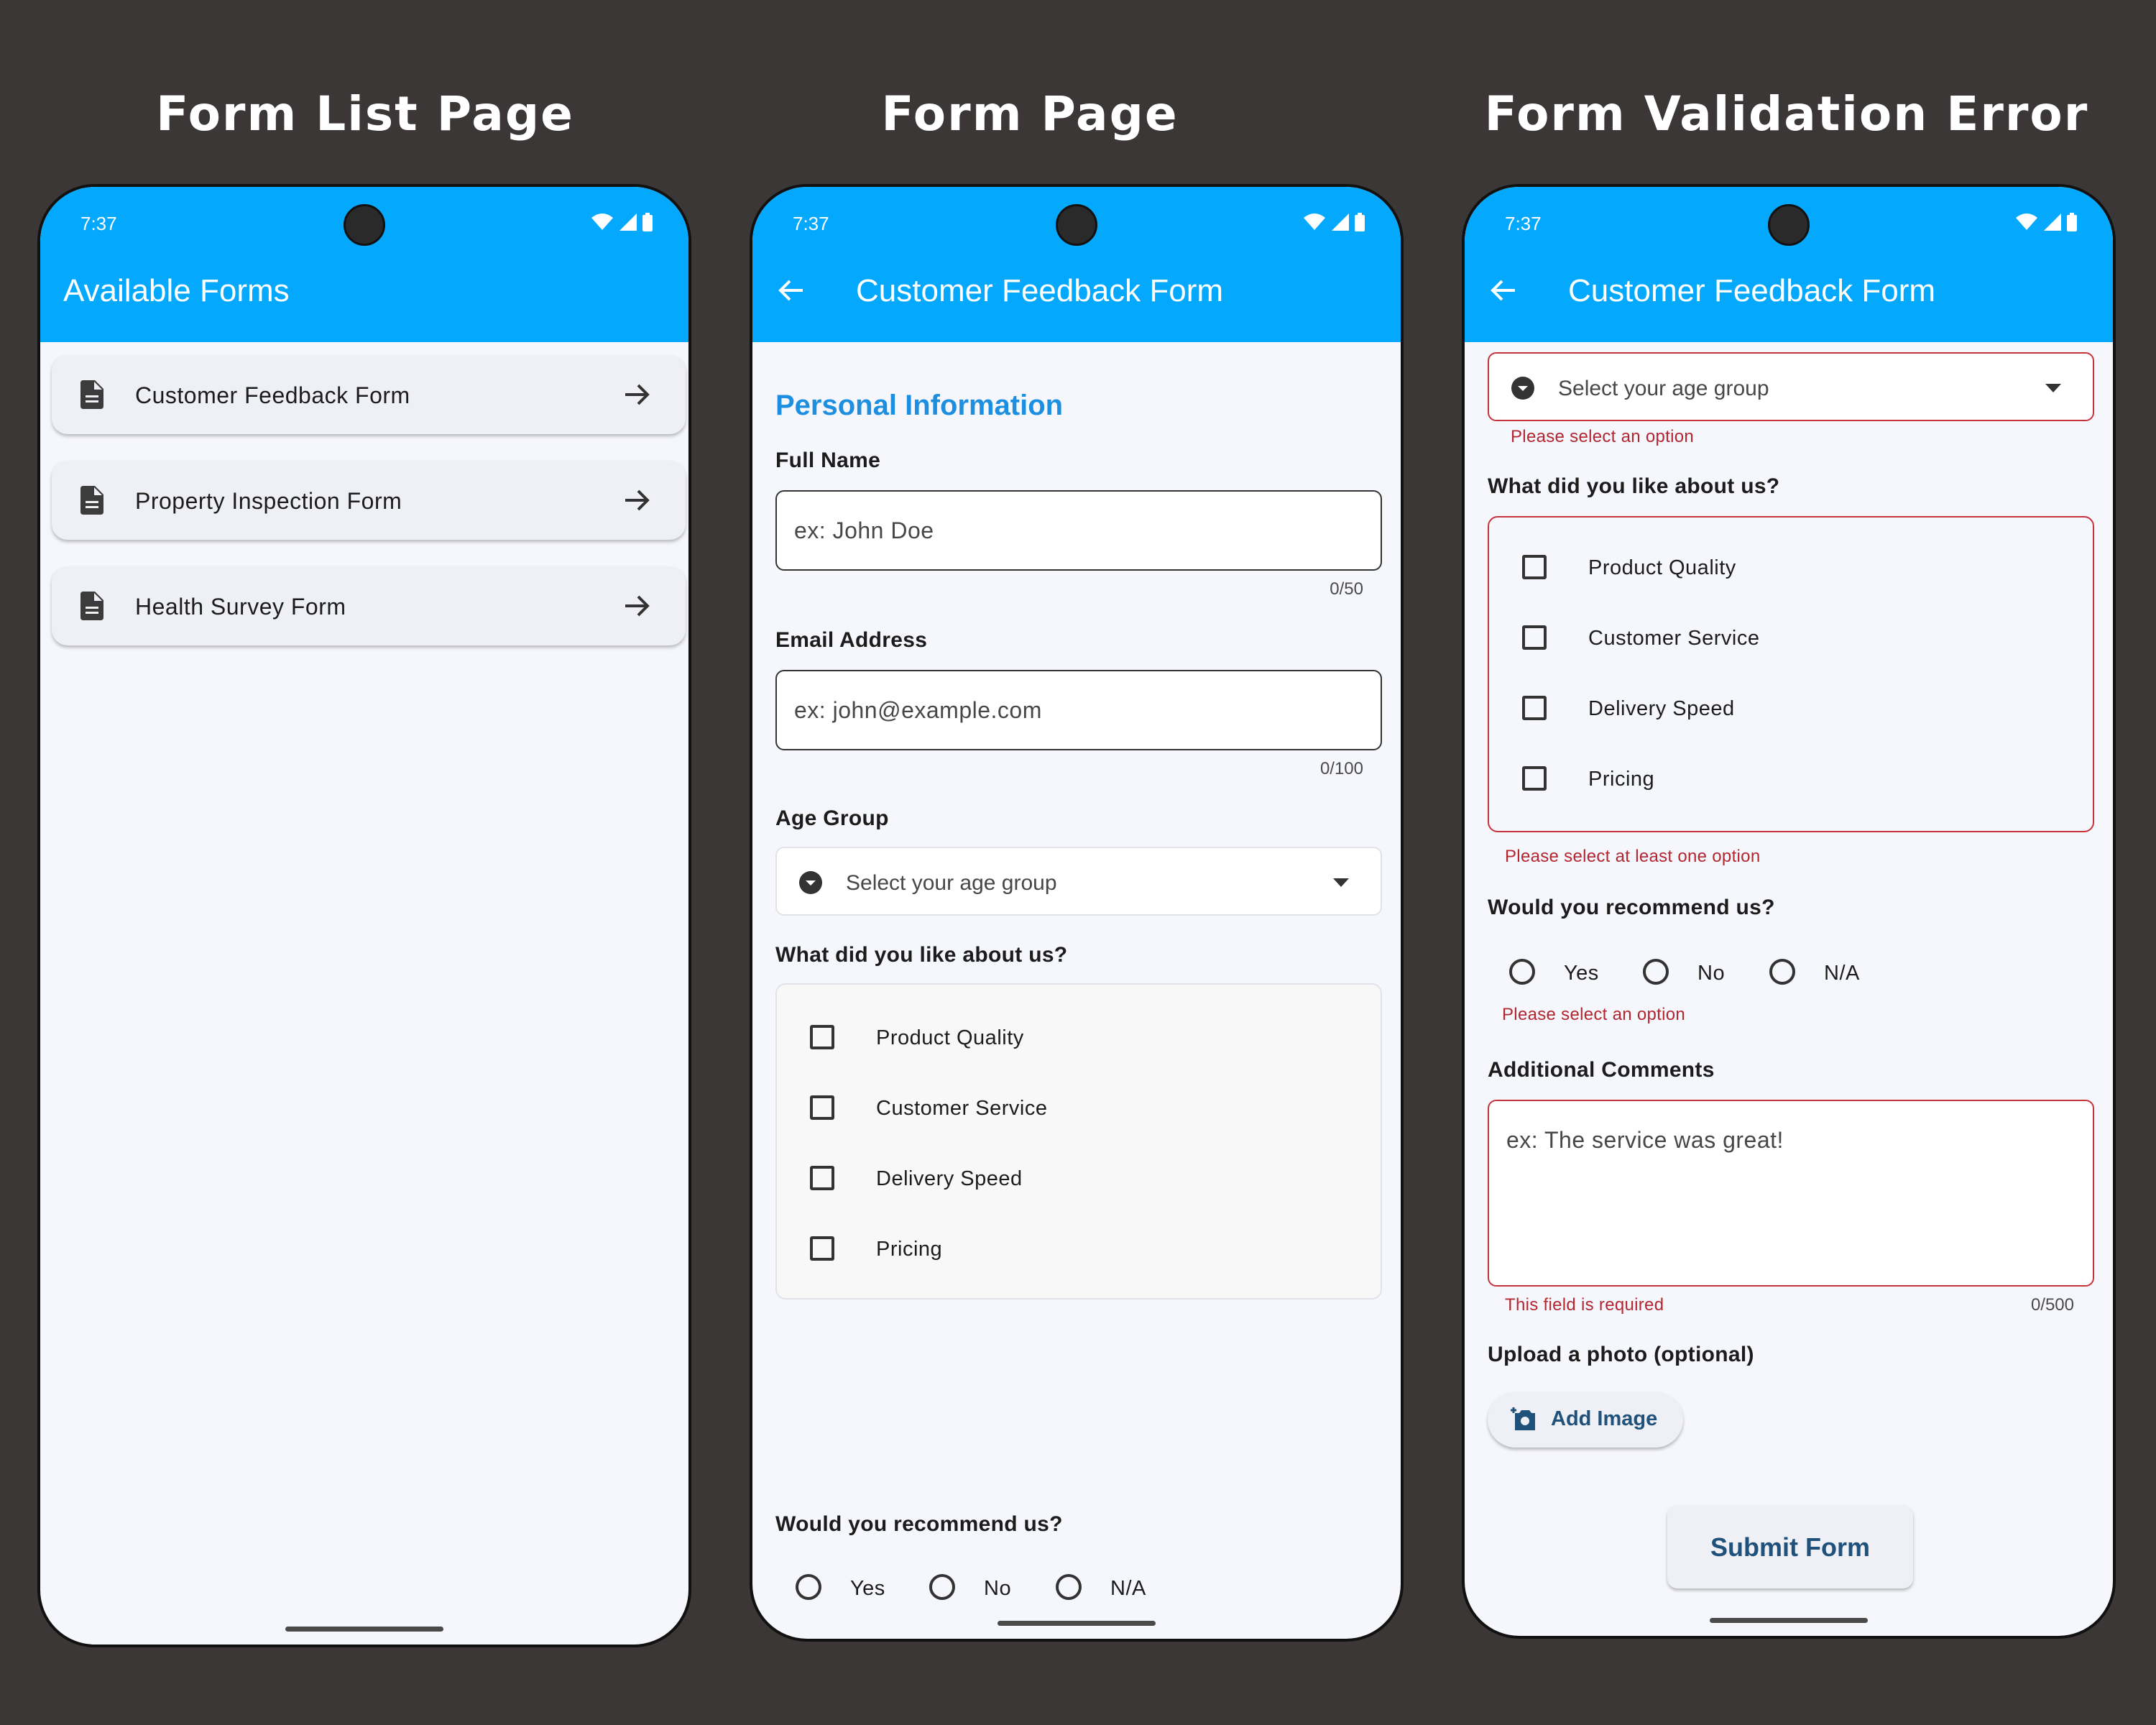 This screenshot has width=2156, height=1725. Describe the element at coordinates (1645, 1140) in the screenshot. I see `comments-placeholder: ex: The service was great!` at that location.